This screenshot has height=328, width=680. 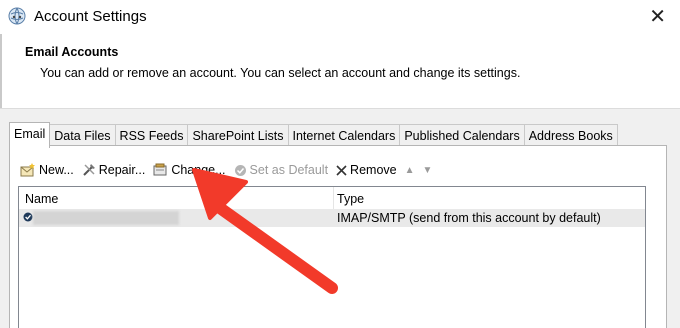 I want to click on window-left-edge, so click(x=1, y=71).